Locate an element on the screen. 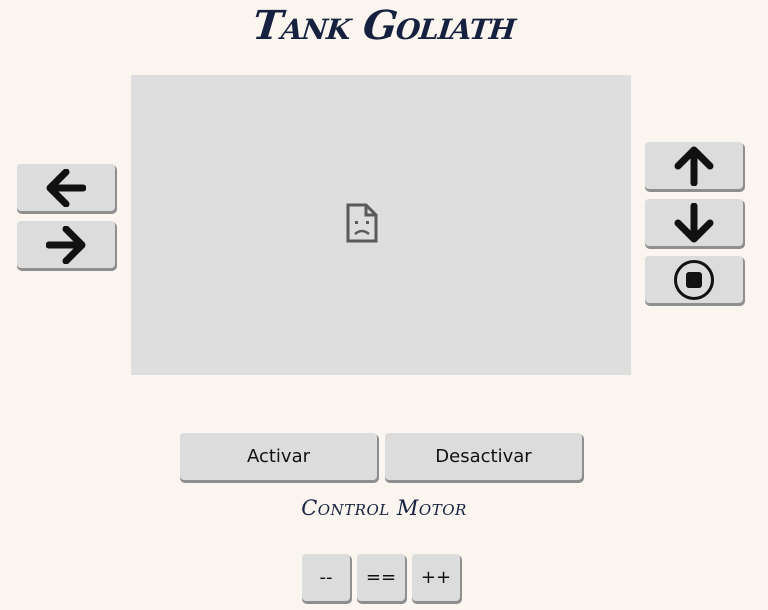 The height and width of the screenshot is (610, 768). arrow-left-icon is located at coordinates (66, 187).